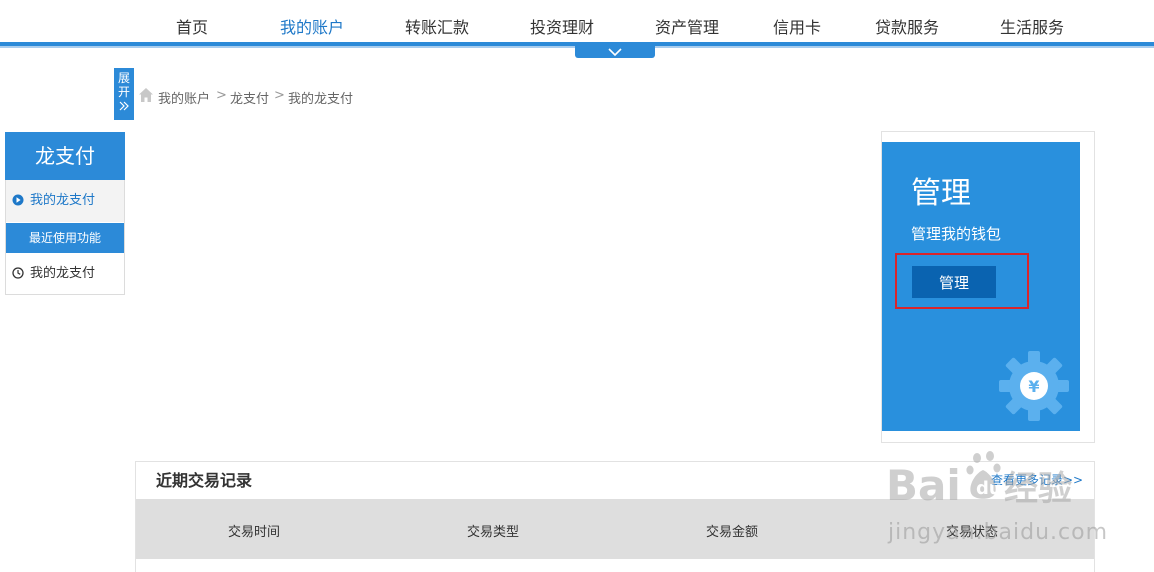 The image size is (1154, 572). I want to click on sidebar-title: 龙支付, so click(65, 156).